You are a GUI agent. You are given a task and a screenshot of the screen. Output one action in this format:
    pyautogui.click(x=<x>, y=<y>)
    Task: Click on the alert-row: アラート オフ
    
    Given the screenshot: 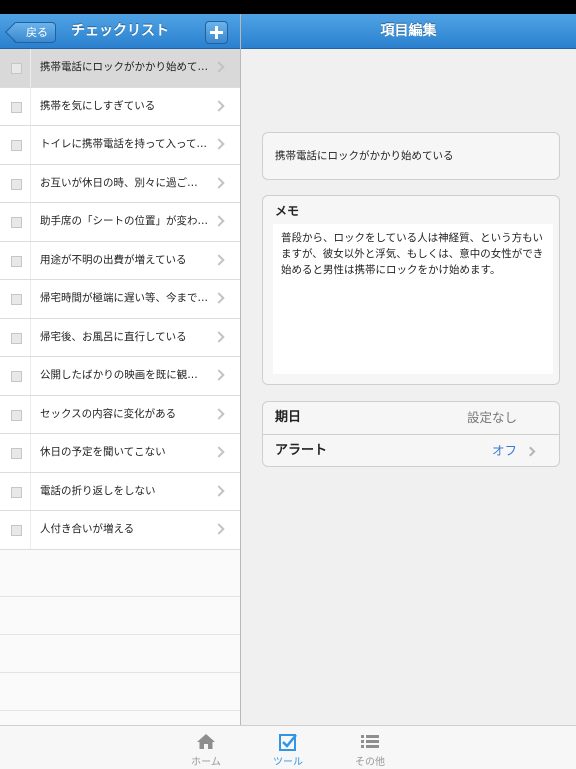 What is the action you would take?
    pyautogui.click(x=411, y=450)
    